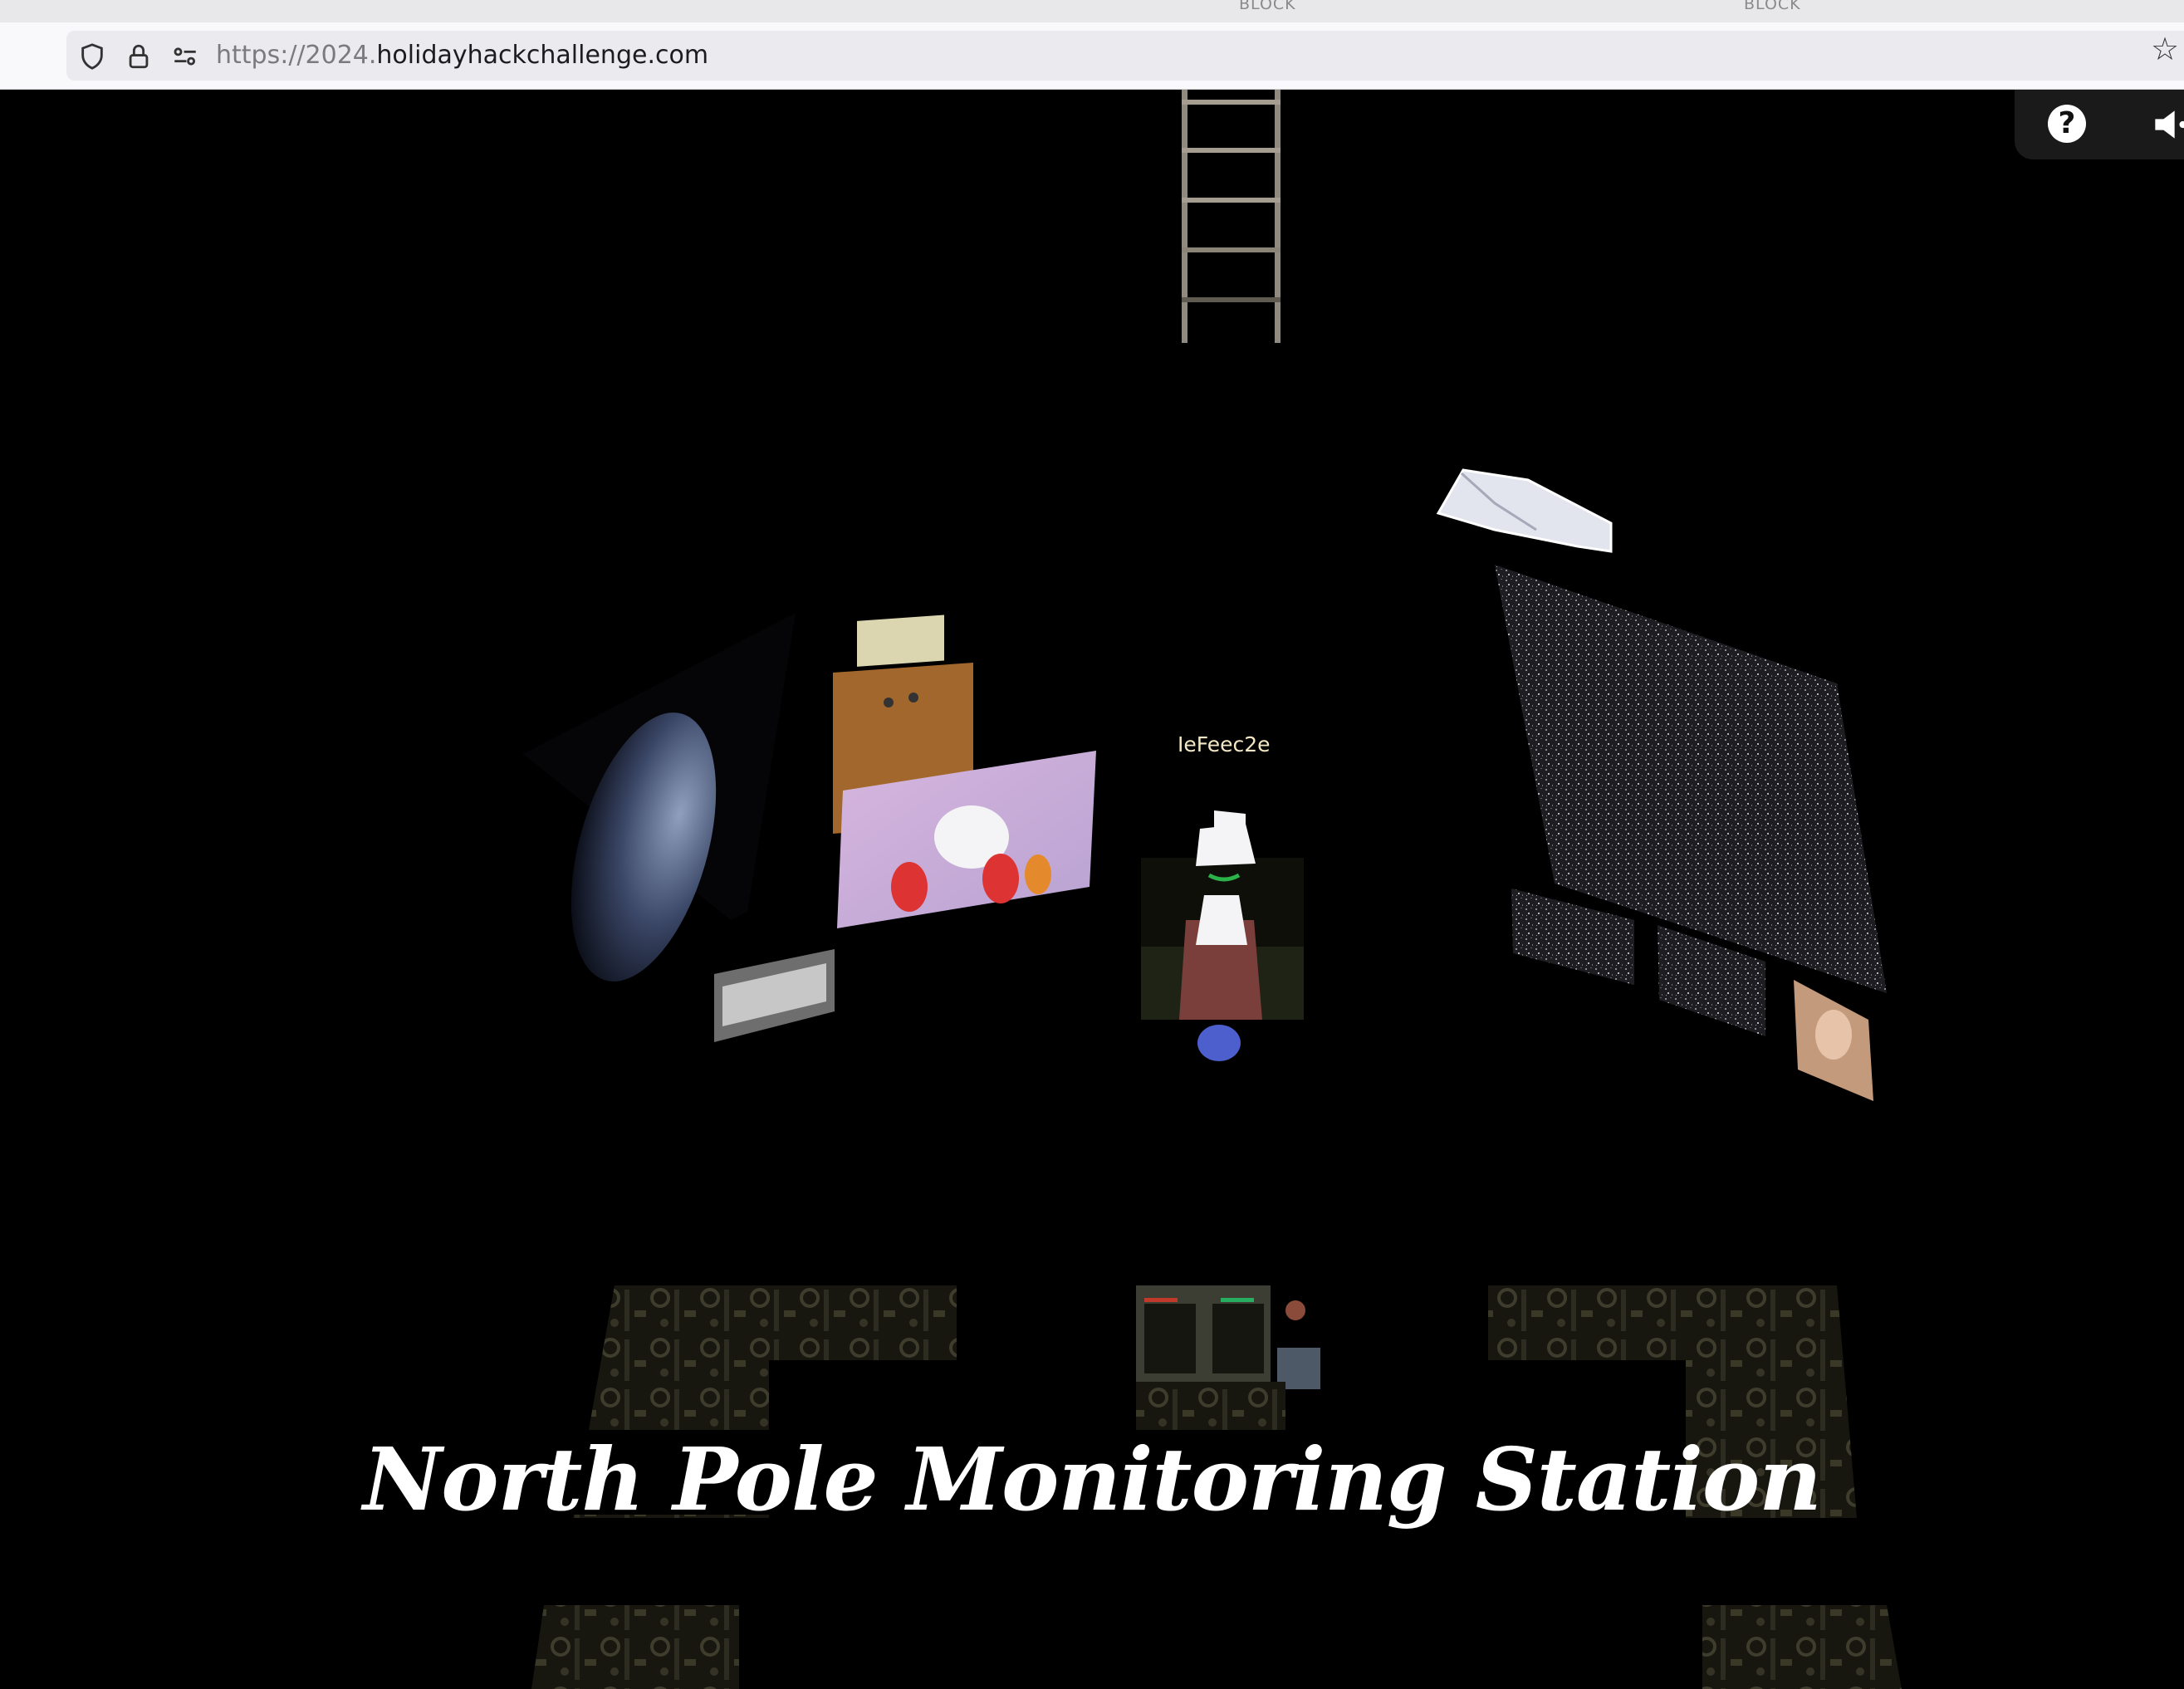 This screenshot has width=2184, height=1689. I want to click on ice-crystal, so click(1524, 510).